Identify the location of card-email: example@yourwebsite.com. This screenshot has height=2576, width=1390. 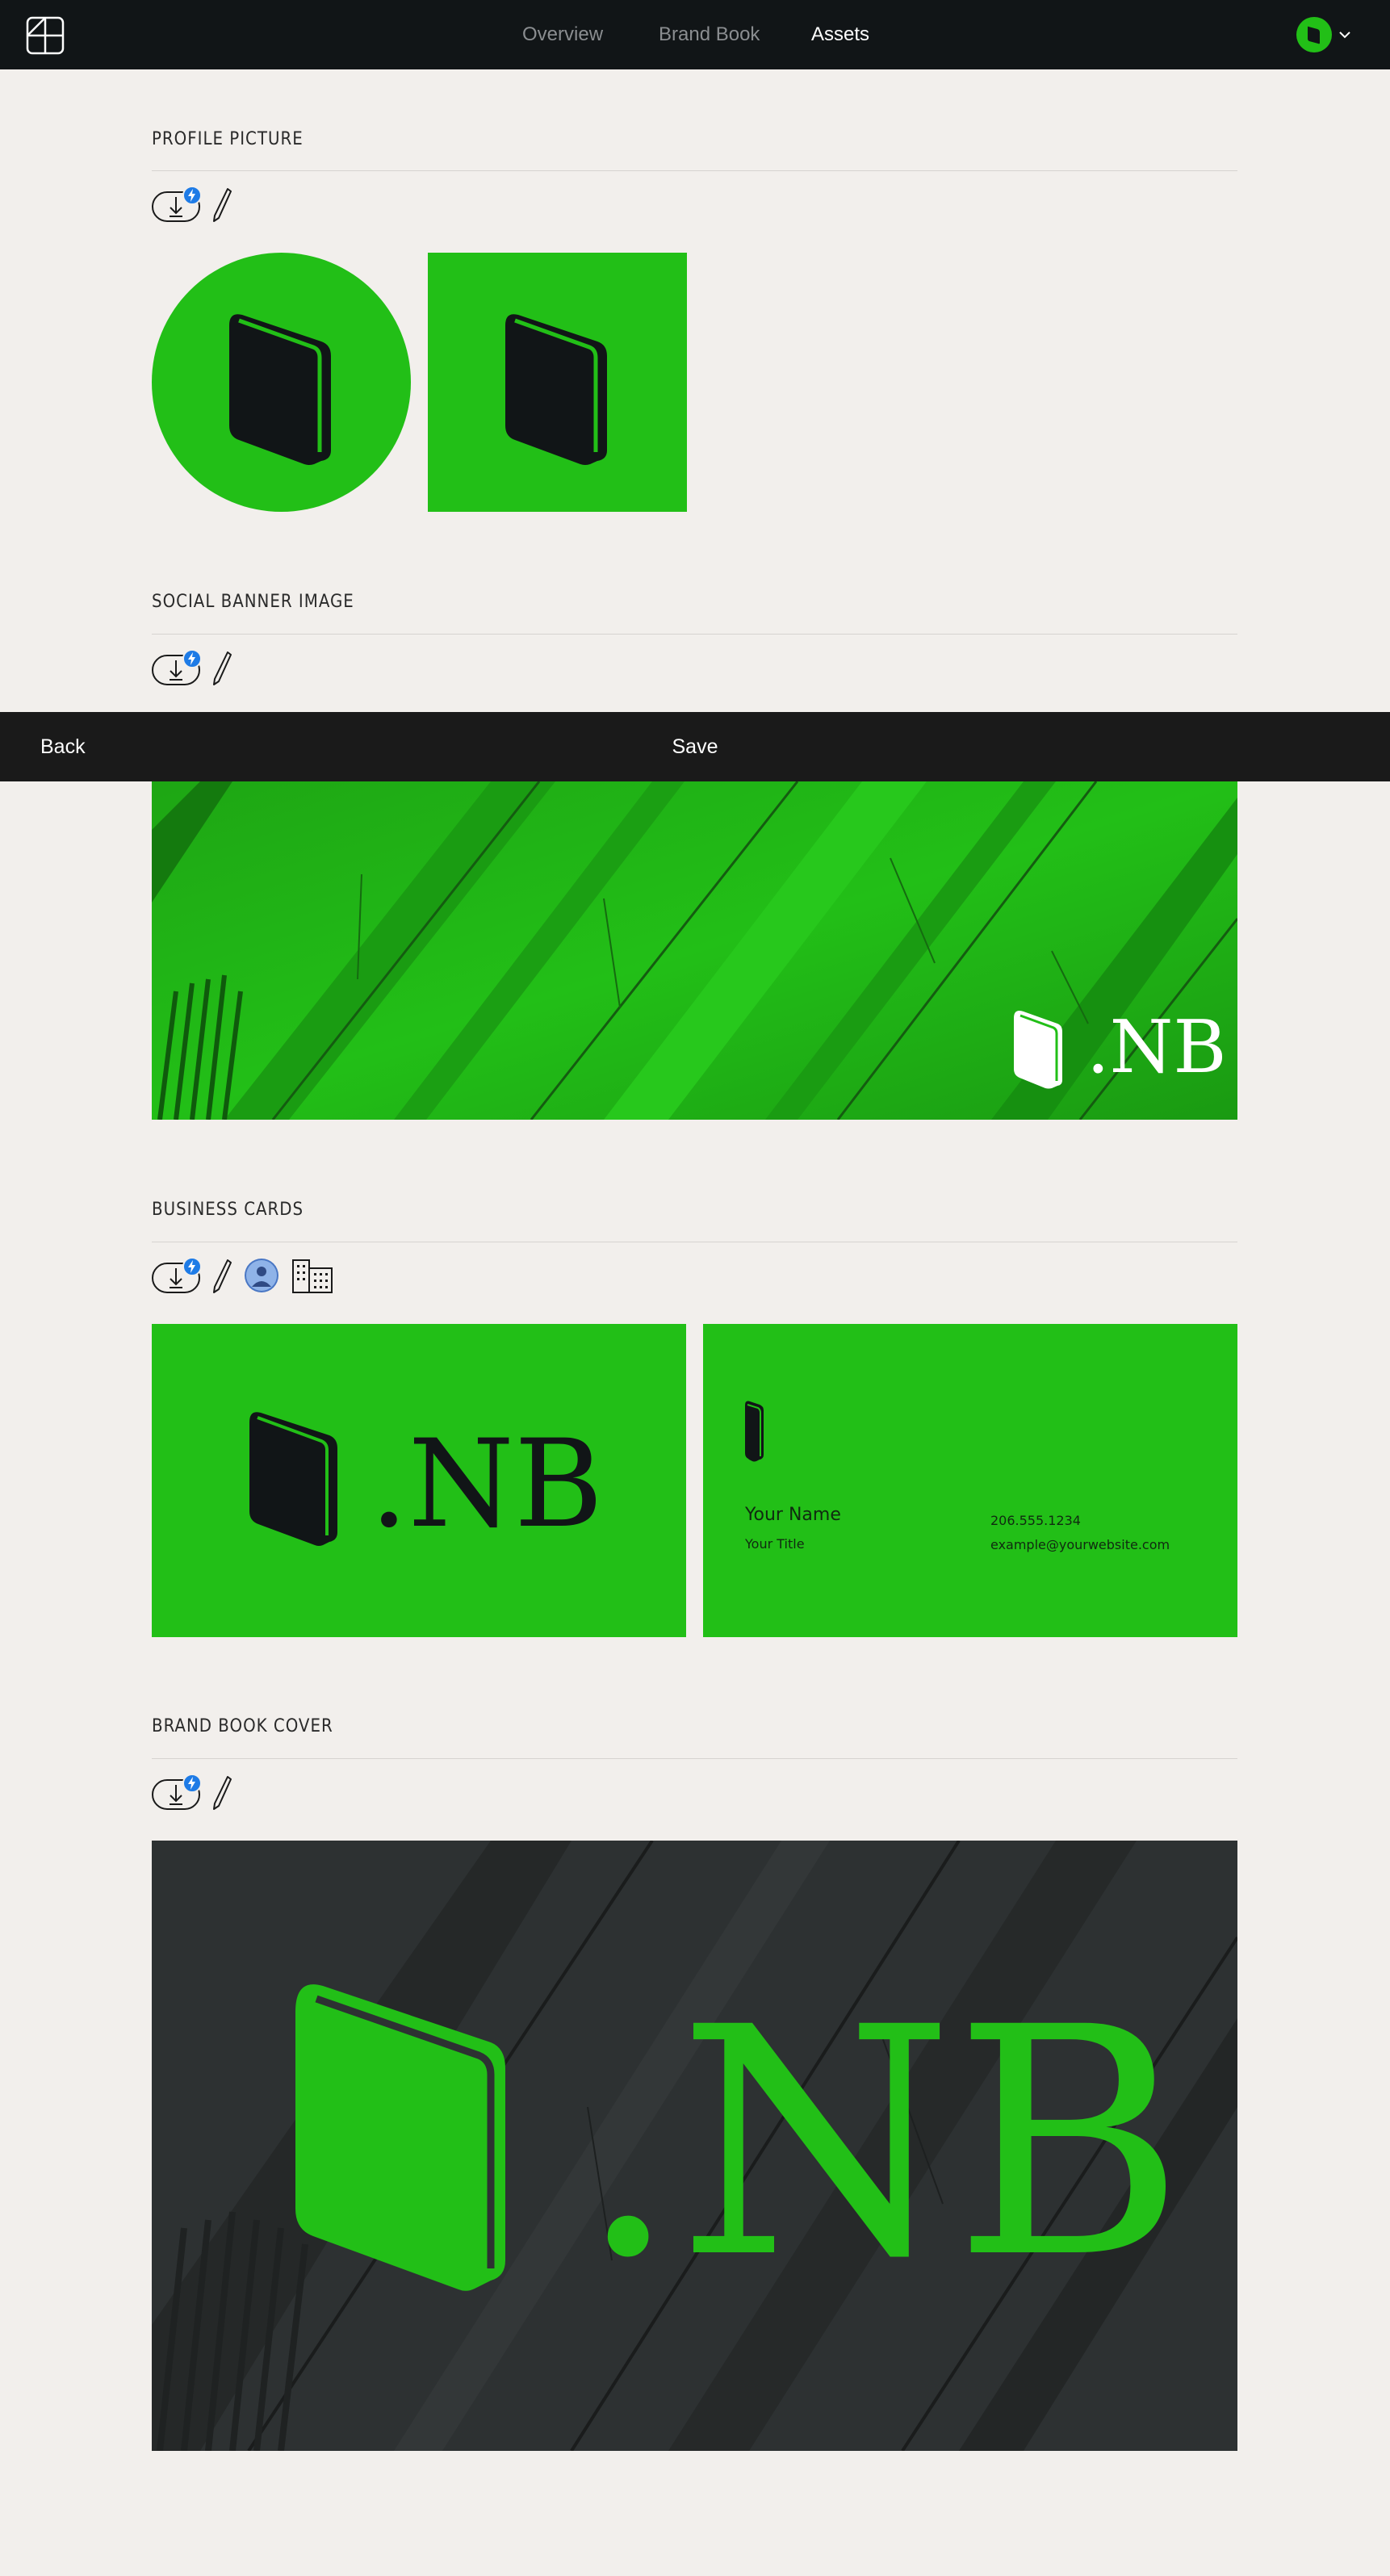
(1080, 1544).